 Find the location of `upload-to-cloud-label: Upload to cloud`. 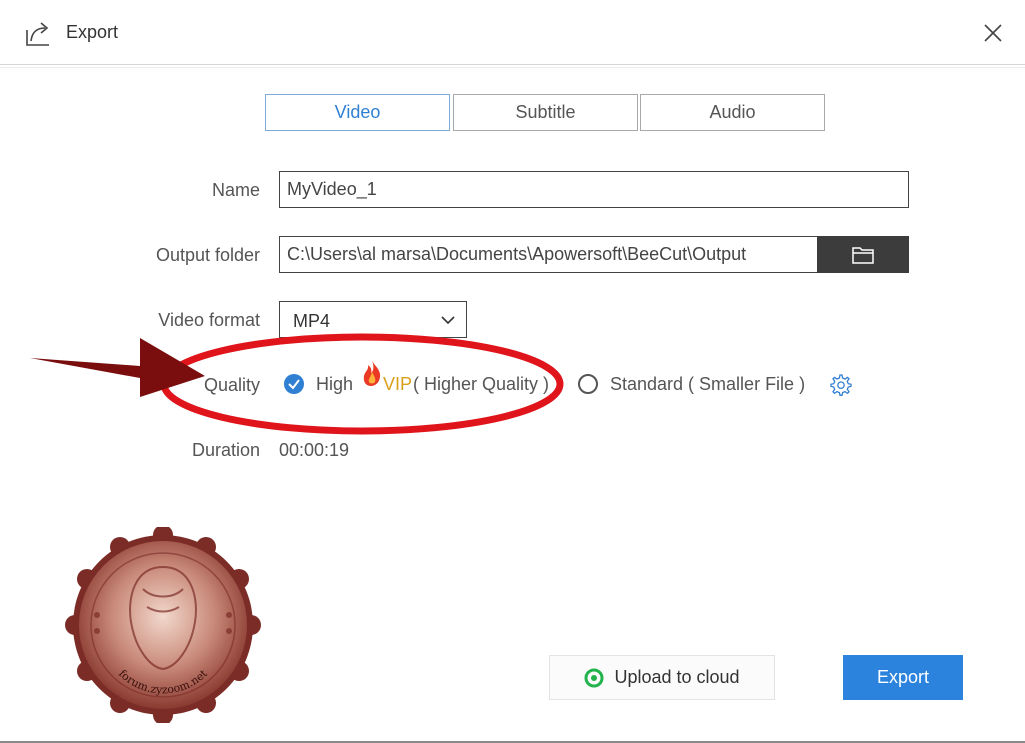

upload-to-cloud-label: Upload to cloud is located at coordinates (677, 677).